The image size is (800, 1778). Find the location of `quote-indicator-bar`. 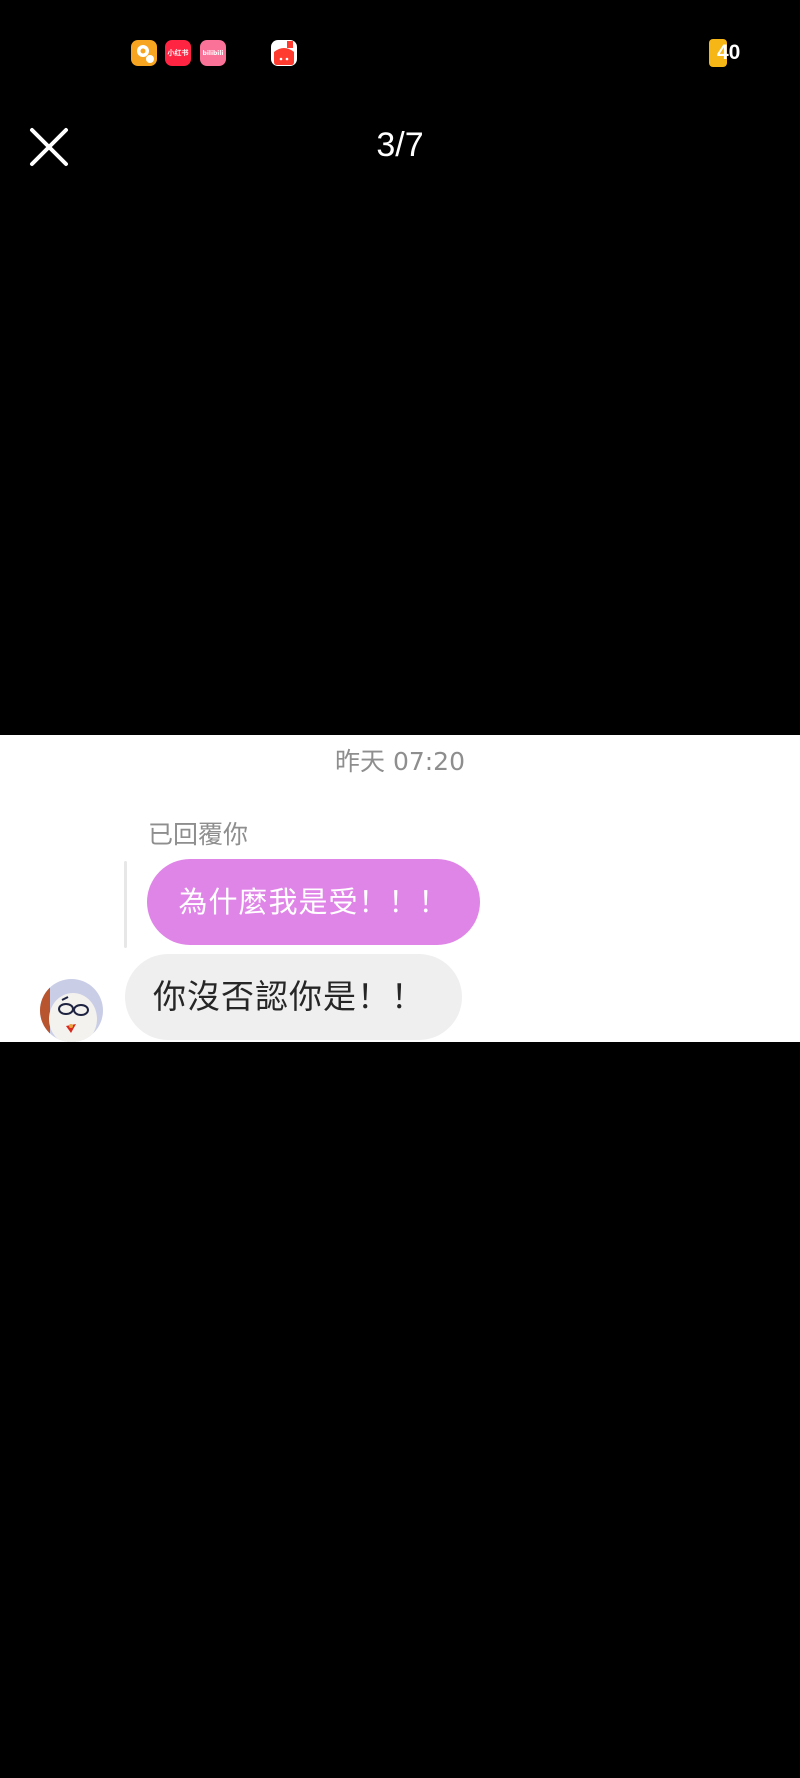

quote-indicator-bar is located at coordinates (125, 904).